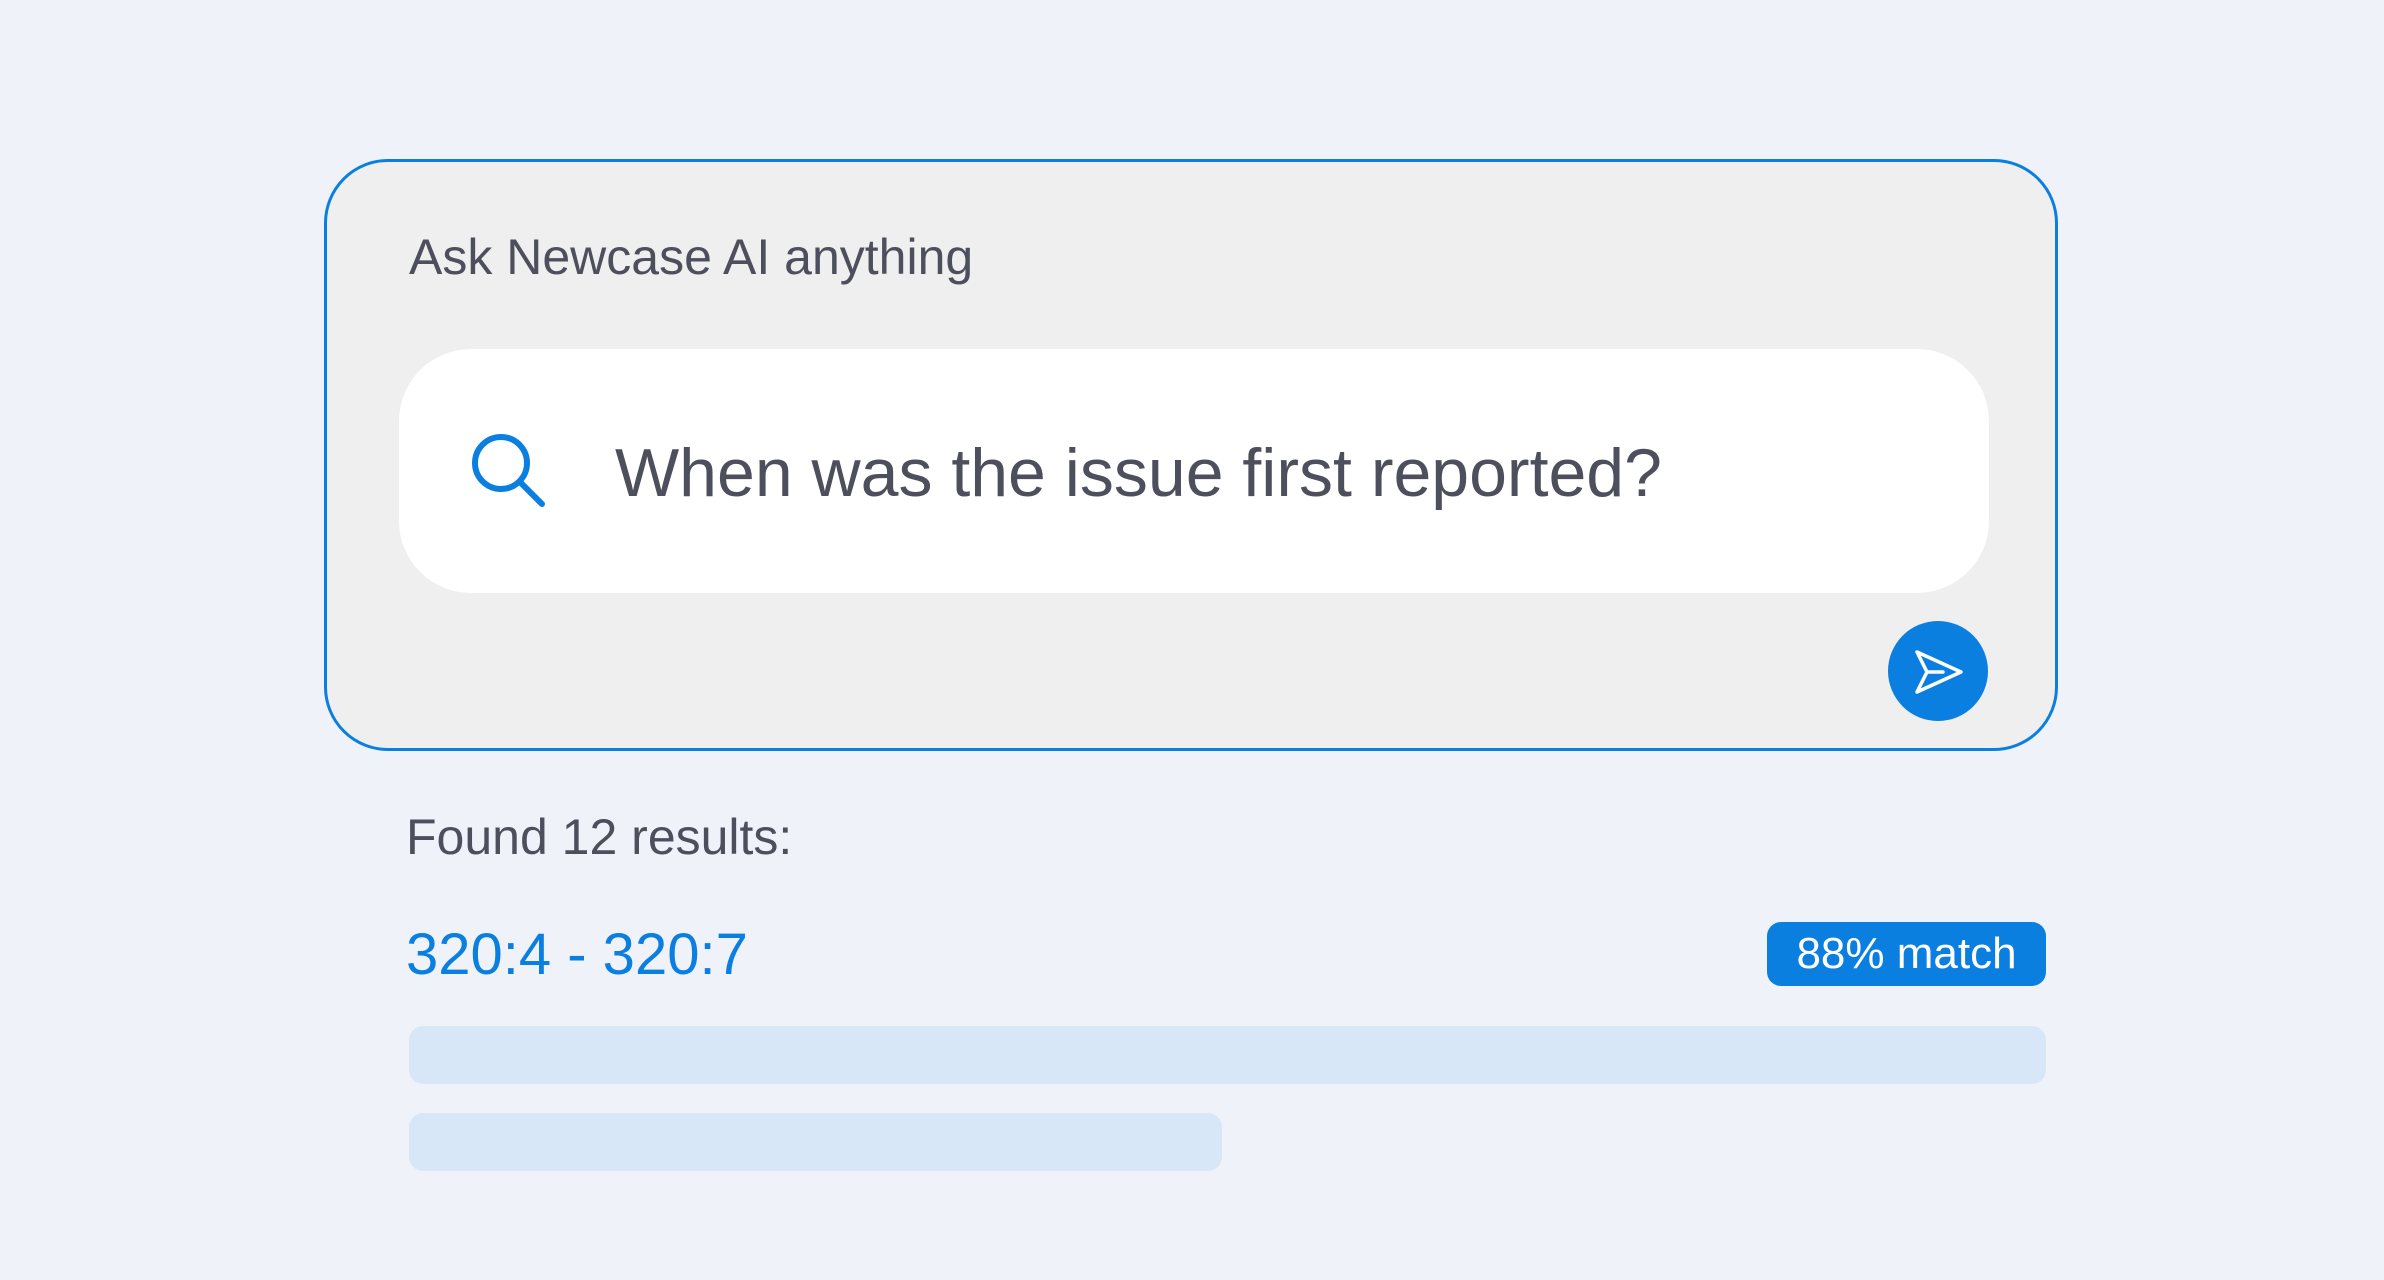 Image resolution: width=2384 pixels, height=1280 pixels. I want to click on match-badge: 88% match, so click(1906, 954).